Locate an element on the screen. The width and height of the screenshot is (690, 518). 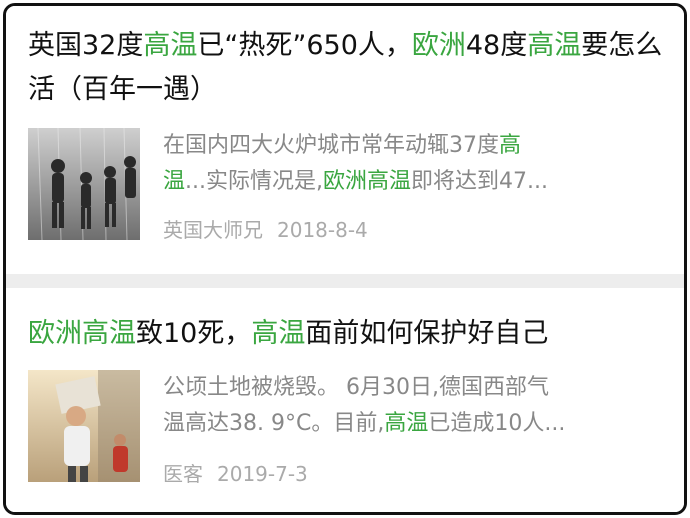
title-text: 已“热死”650人， is located at coordinates (304, 45).